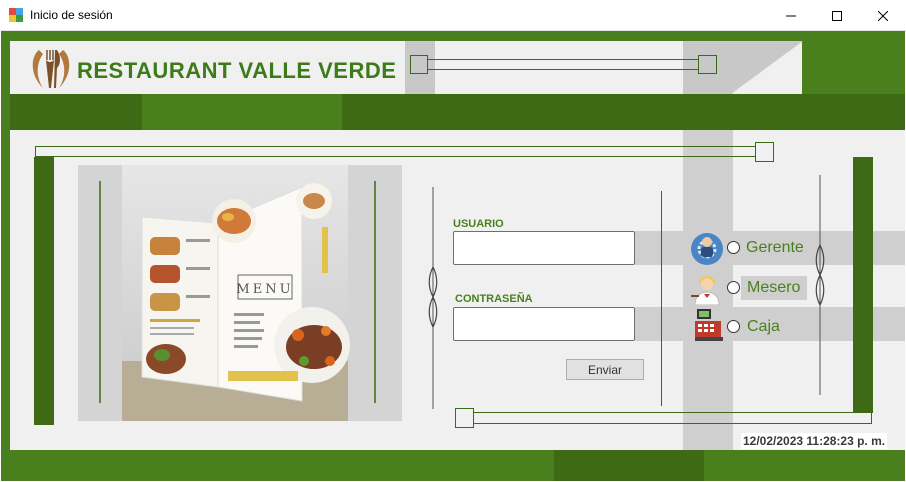 The height and width of the screenshot is (482, 906). I want to click on role-label-gerente: Gerente, so click(775, 248).